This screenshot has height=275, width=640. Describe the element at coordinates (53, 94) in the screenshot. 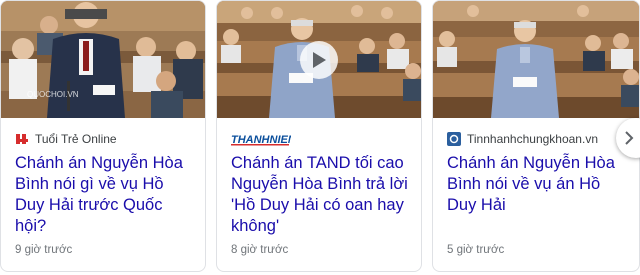

I see `watermark-text: QUOCHOI.VN` at that location.